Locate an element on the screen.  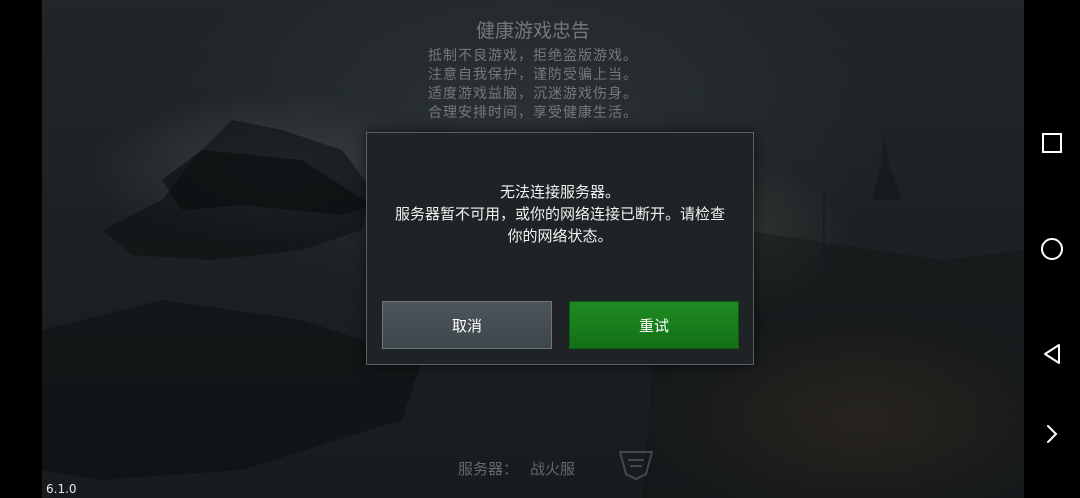
health-notice-line: 适度游戏益脑，沉迷游戏伤身。 is located at coordinates (533, 94).